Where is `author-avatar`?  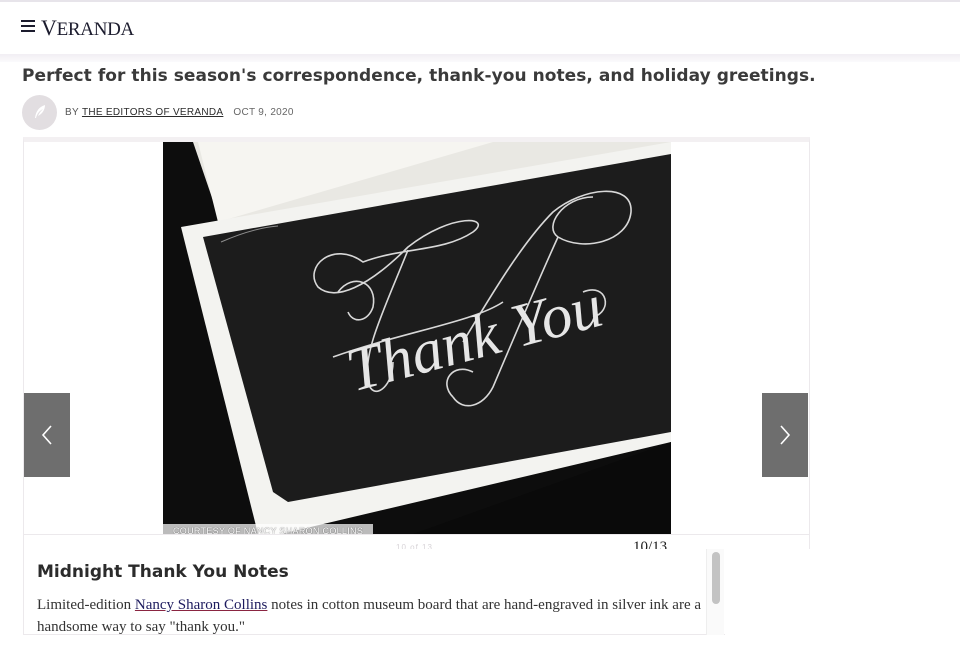
author-avatar is located at coordinates (39, 112).